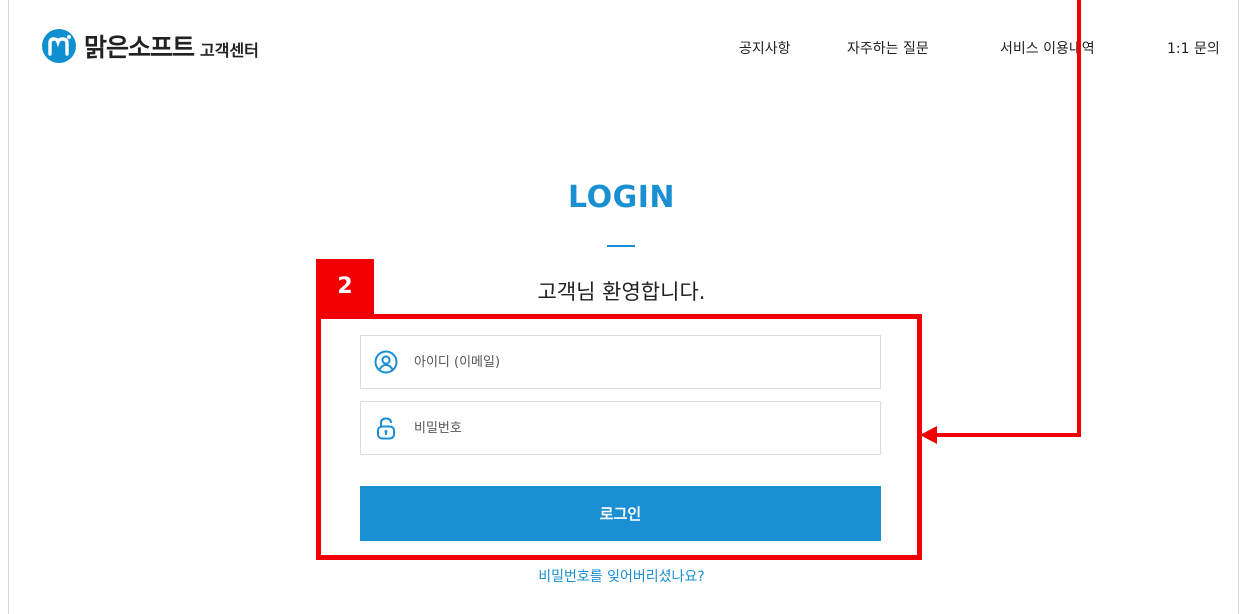 The image size is (1243, 614). Describe the element at coordinates (59, 46) in the screenshot. I see `m-logo-icon` at that location.